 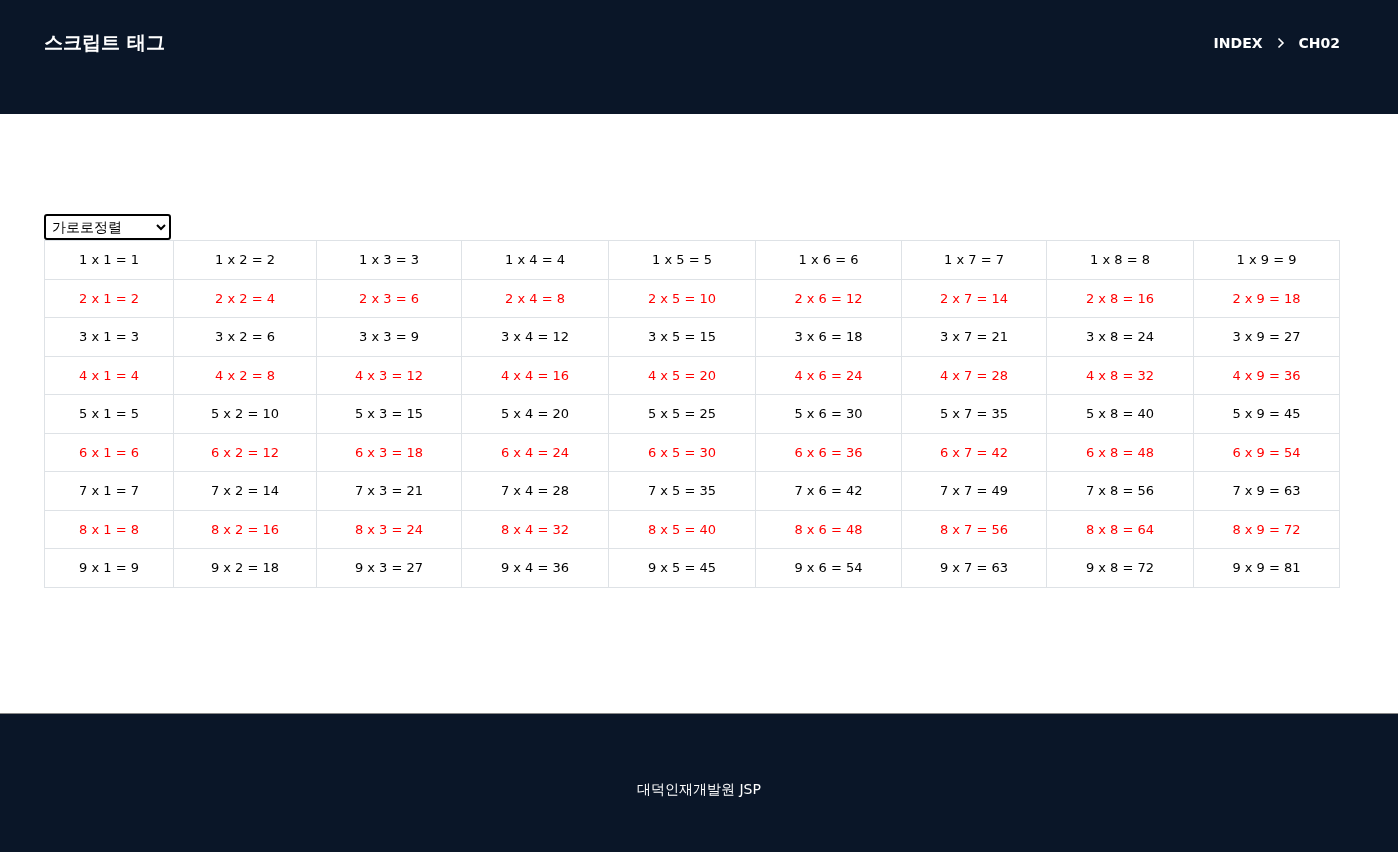 I want to click on table-cell: 7 x 1 = 7, so click(x=109, y=490).